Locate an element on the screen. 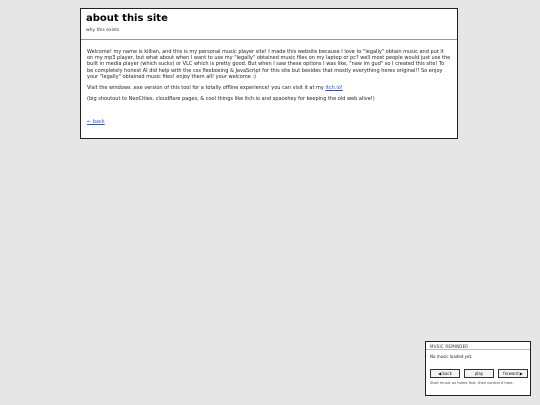 Image resolution: width=540 pixels, height=405 pixels. reminder-status: No music loaded yet. is located at coordinates (451, 356).